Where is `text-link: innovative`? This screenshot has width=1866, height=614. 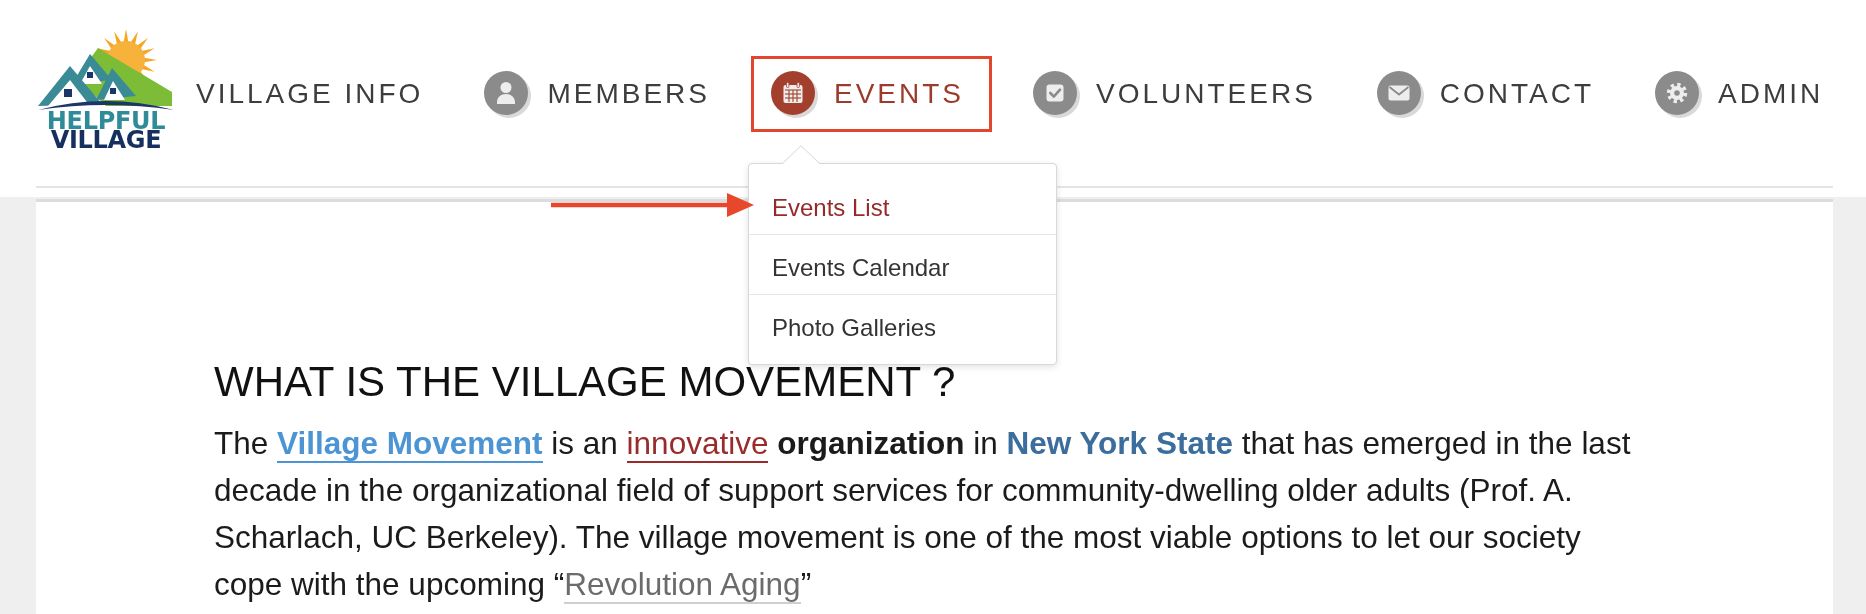 text-link: innovative is located at coordinates (697, 444).